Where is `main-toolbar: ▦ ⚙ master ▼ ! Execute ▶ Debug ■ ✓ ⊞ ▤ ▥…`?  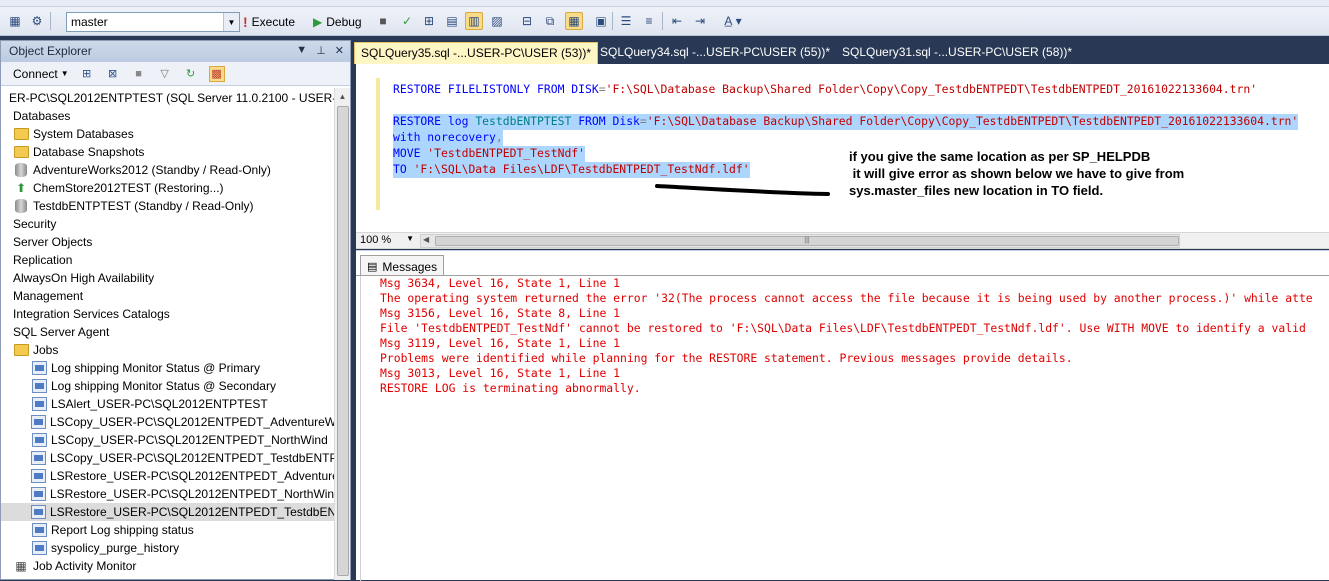
main-toolbar: ▦ ⚙ master ▼ ! Execute ▶ Debug ■ ✓ ⊞ ▤ ▥… is located at coordinates (664, 18).